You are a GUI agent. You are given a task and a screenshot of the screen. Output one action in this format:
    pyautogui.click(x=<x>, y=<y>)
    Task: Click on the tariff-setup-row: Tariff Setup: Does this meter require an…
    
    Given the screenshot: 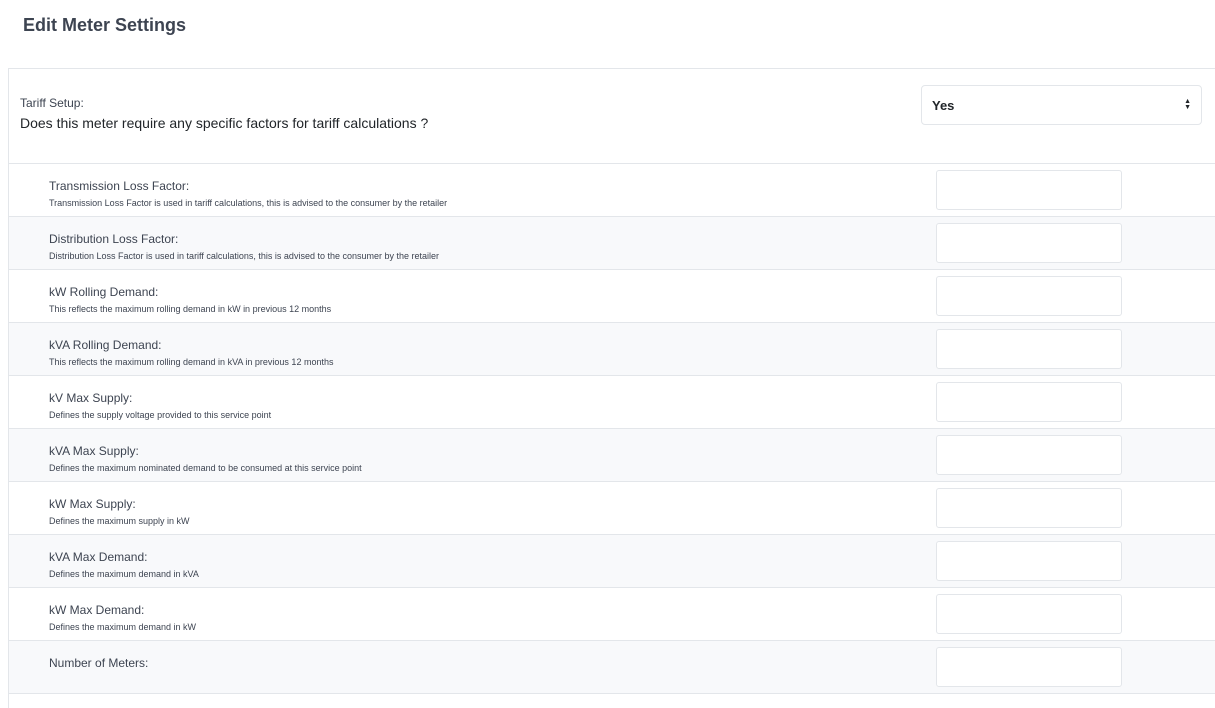 What is the action you would take?
    pyautogui.click(x=612, y=116)
    